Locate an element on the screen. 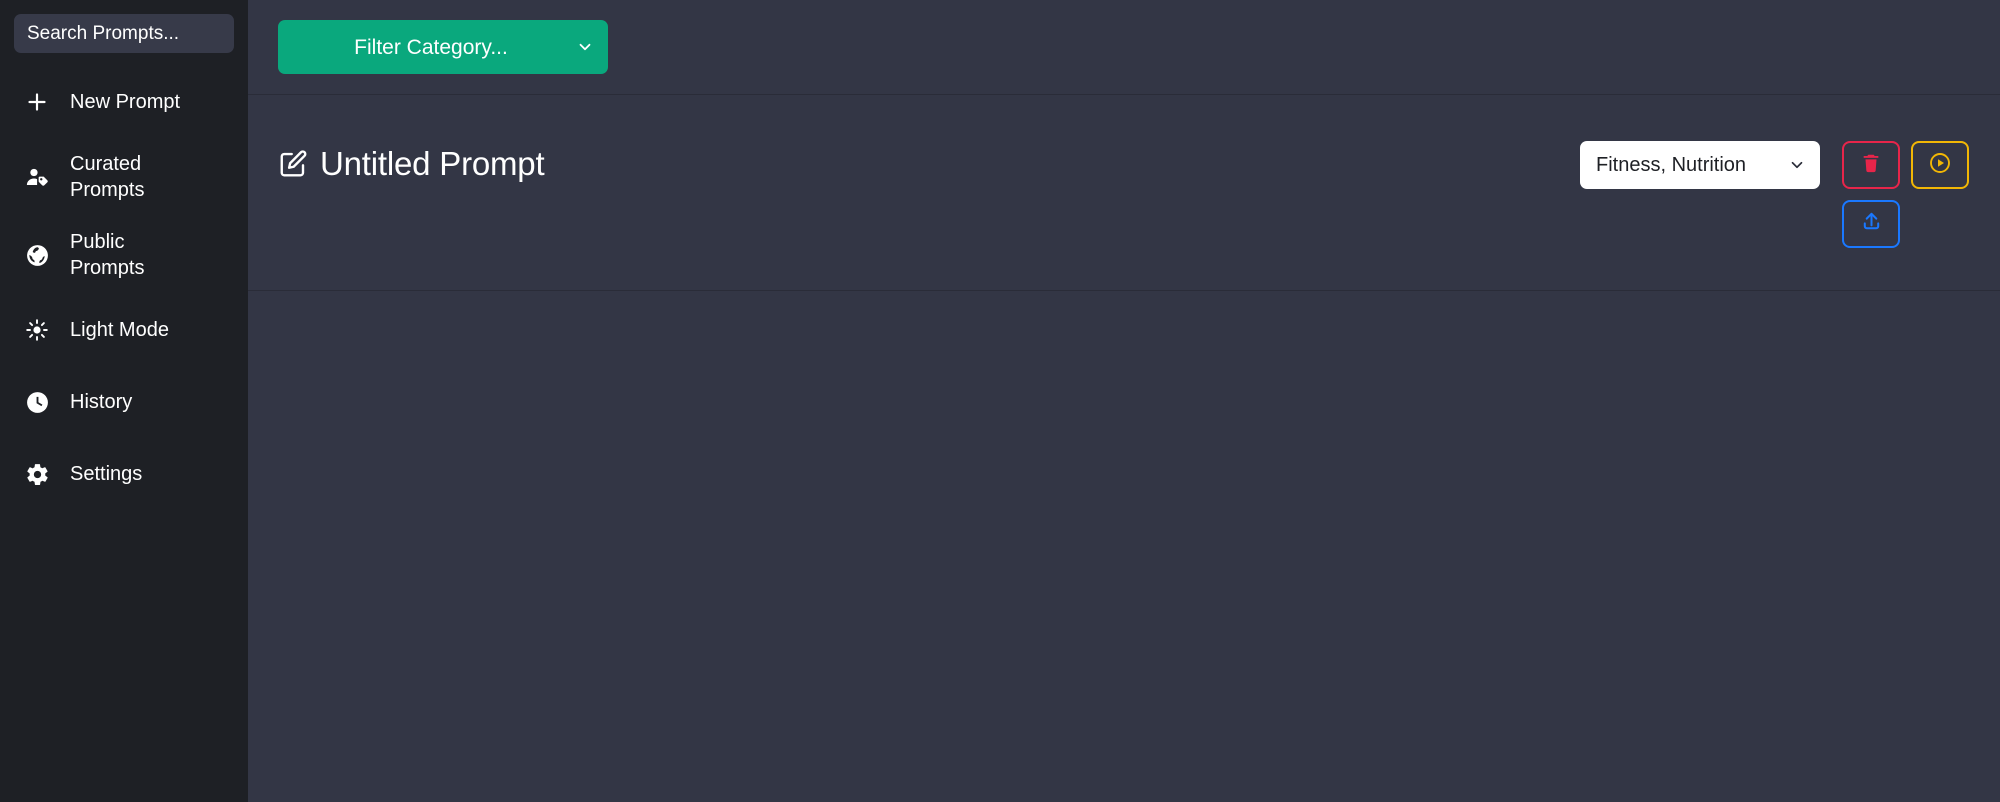  prompt-category-select: Fitness, Nutrition is located at coordinates (1700, 165).